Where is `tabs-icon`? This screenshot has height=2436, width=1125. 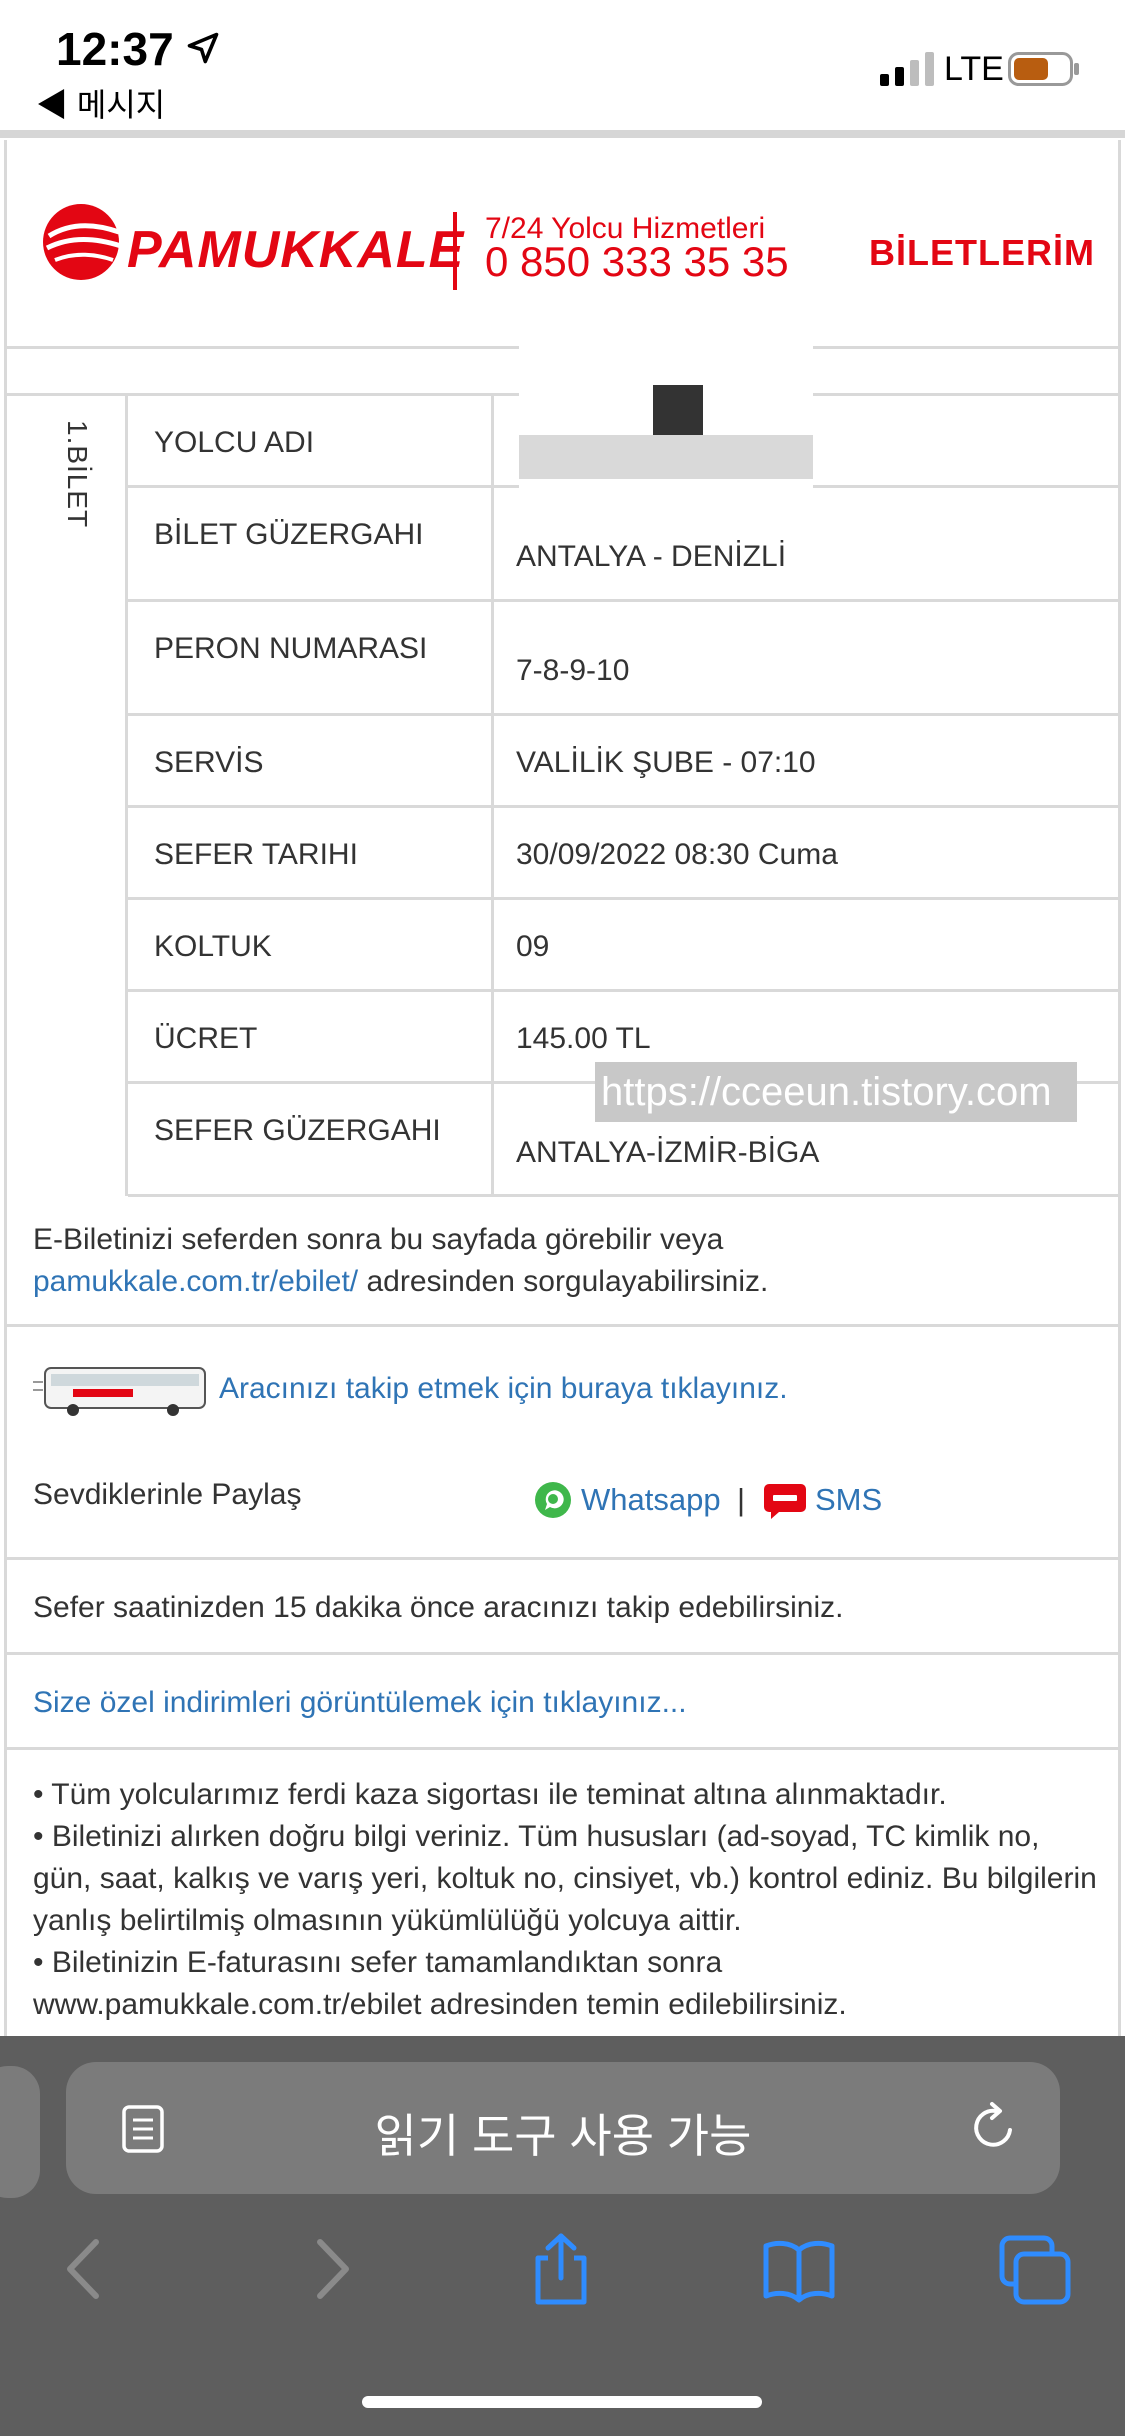 tabs-icon is located at coordinates (1035, 2269).